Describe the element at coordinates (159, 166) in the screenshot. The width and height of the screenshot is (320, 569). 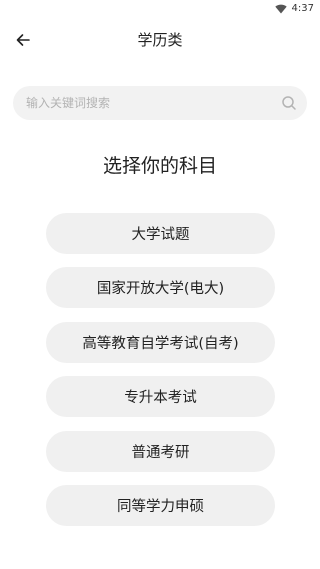
I see `subject-heading: 选择你的科目` at that location.